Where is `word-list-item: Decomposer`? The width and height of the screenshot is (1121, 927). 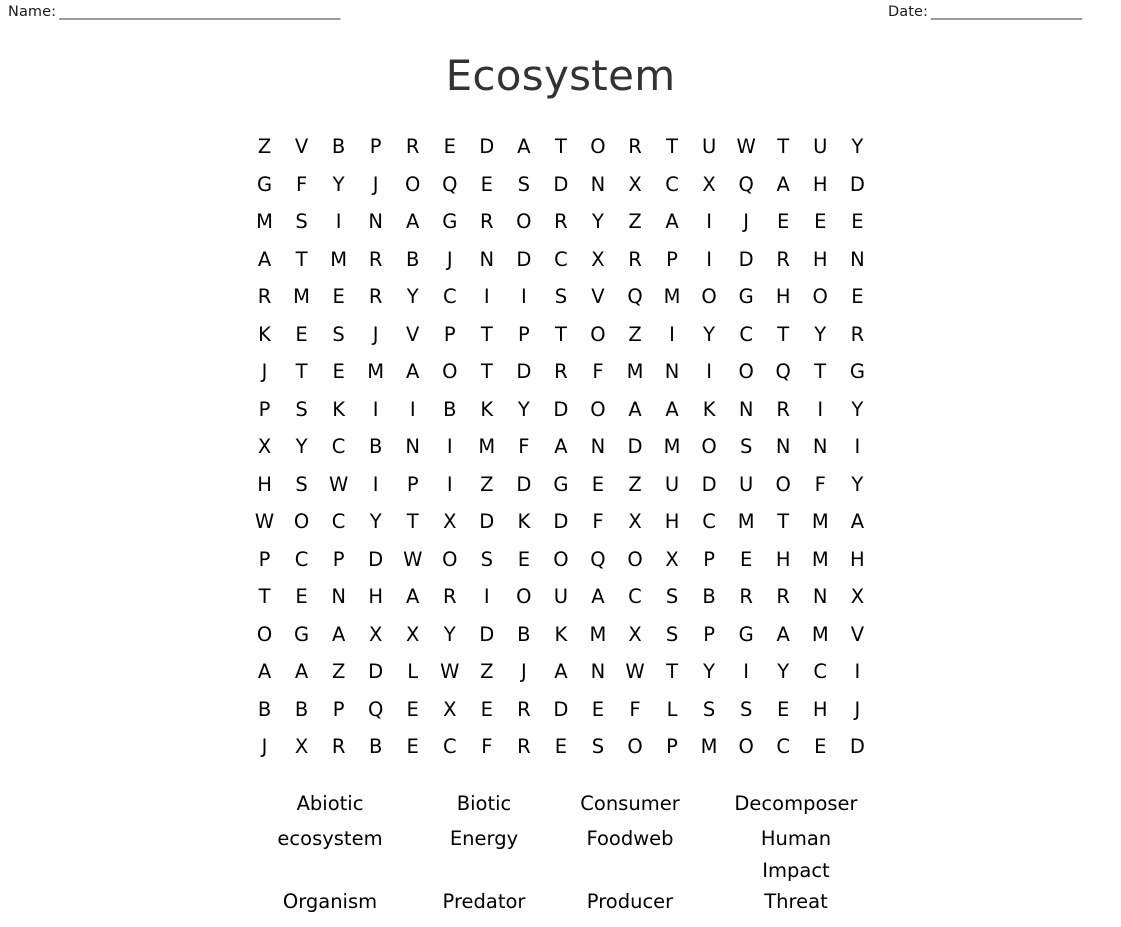 word-list-item: Decomposer is located at coordinates (796, 805).